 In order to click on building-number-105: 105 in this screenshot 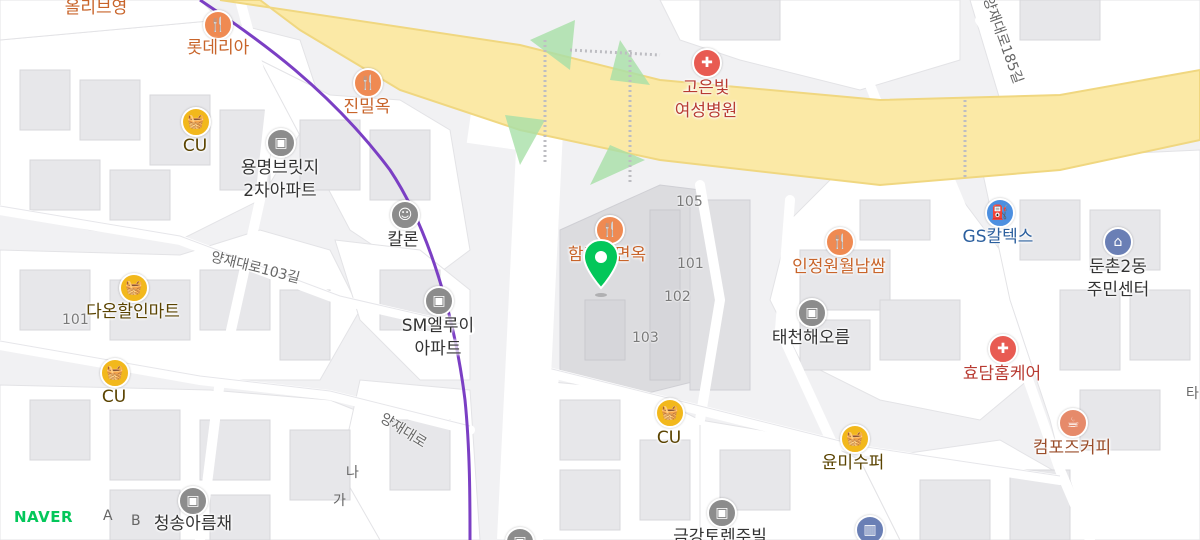, I will do `click(689, 202)`.